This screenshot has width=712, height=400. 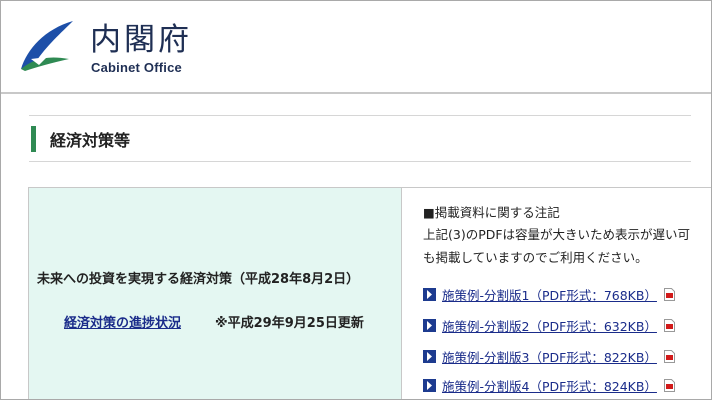 I want to click on header-divider, so click(x=356, y=93).